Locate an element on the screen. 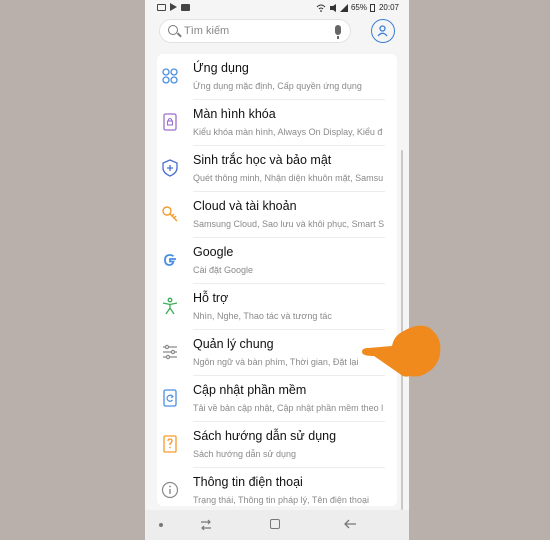 The height and width of the screenshot is (540, 550). item-title: Màn hình khóa is located at coordinates (234, 114).